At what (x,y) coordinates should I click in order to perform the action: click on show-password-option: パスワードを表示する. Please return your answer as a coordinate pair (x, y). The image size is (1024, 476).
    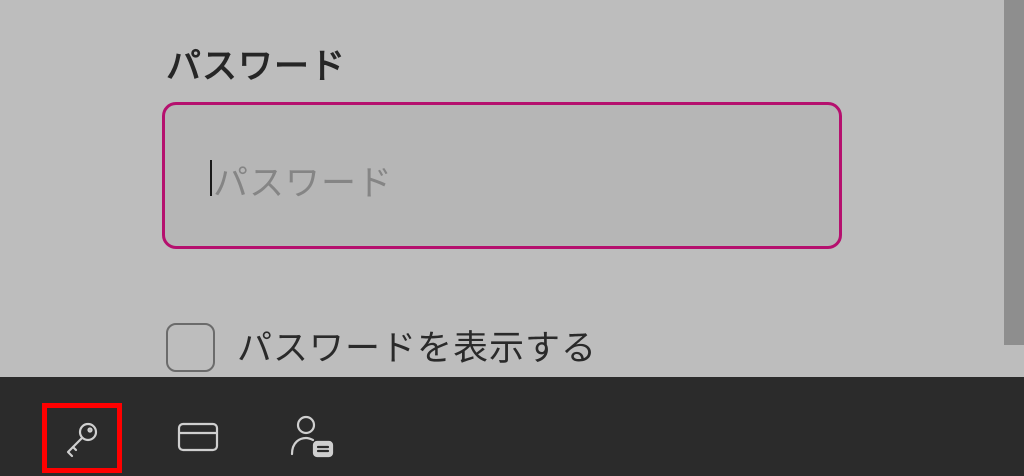
    Looking at the image, I should click on (381, 347).